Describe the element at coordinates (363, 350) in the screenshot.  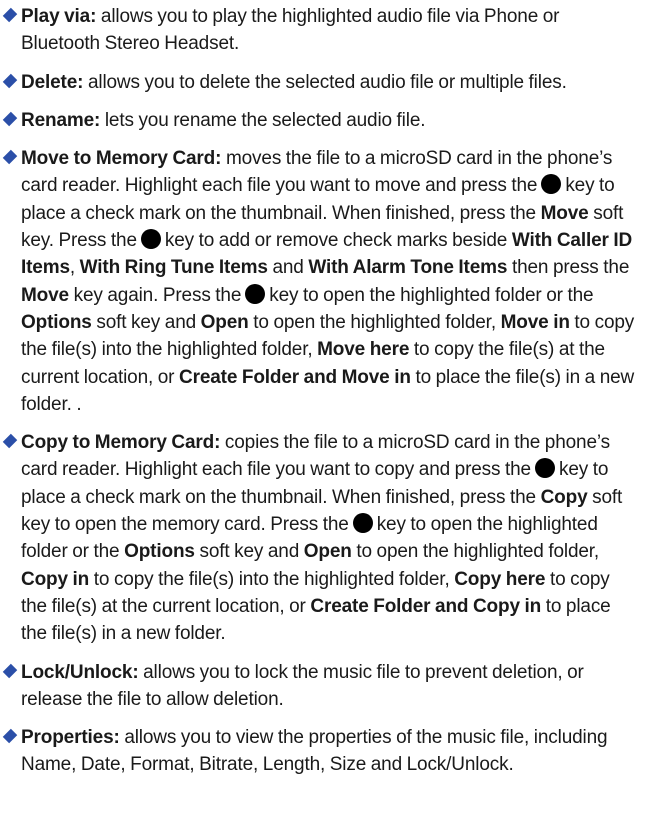
I see `item-keyword: Move here` at that location.